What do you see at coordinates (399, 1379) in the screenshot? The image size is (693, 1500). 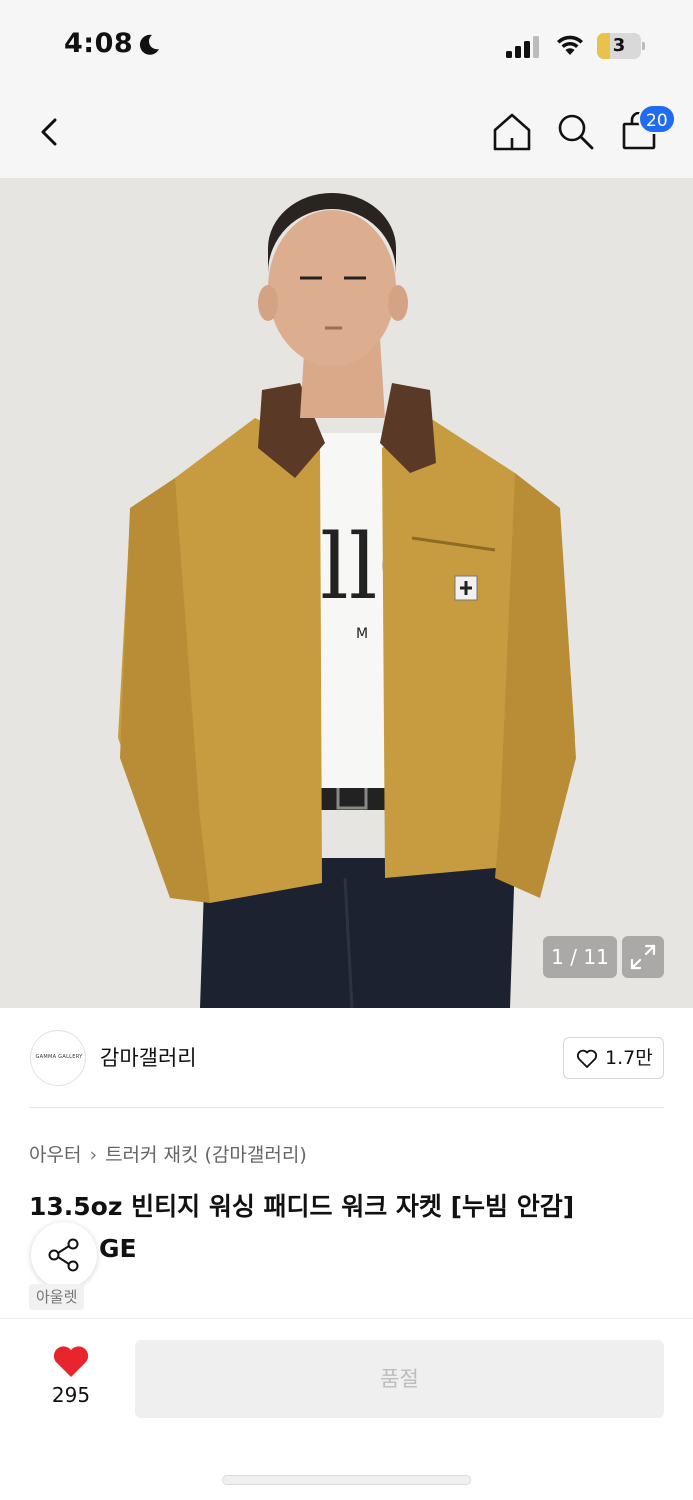 I see `sold-out-button: 품절` at bounding box center [399, 1379].